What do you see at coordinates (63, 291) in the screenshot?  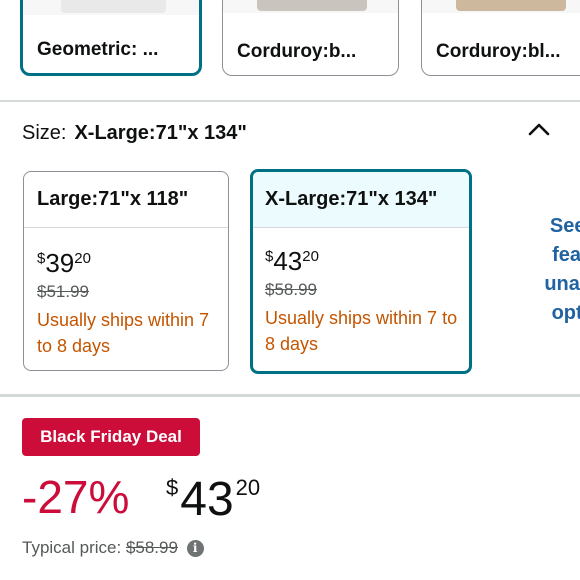 I see `size-option-list-price: $51.99` at bounding box center [63, 291].